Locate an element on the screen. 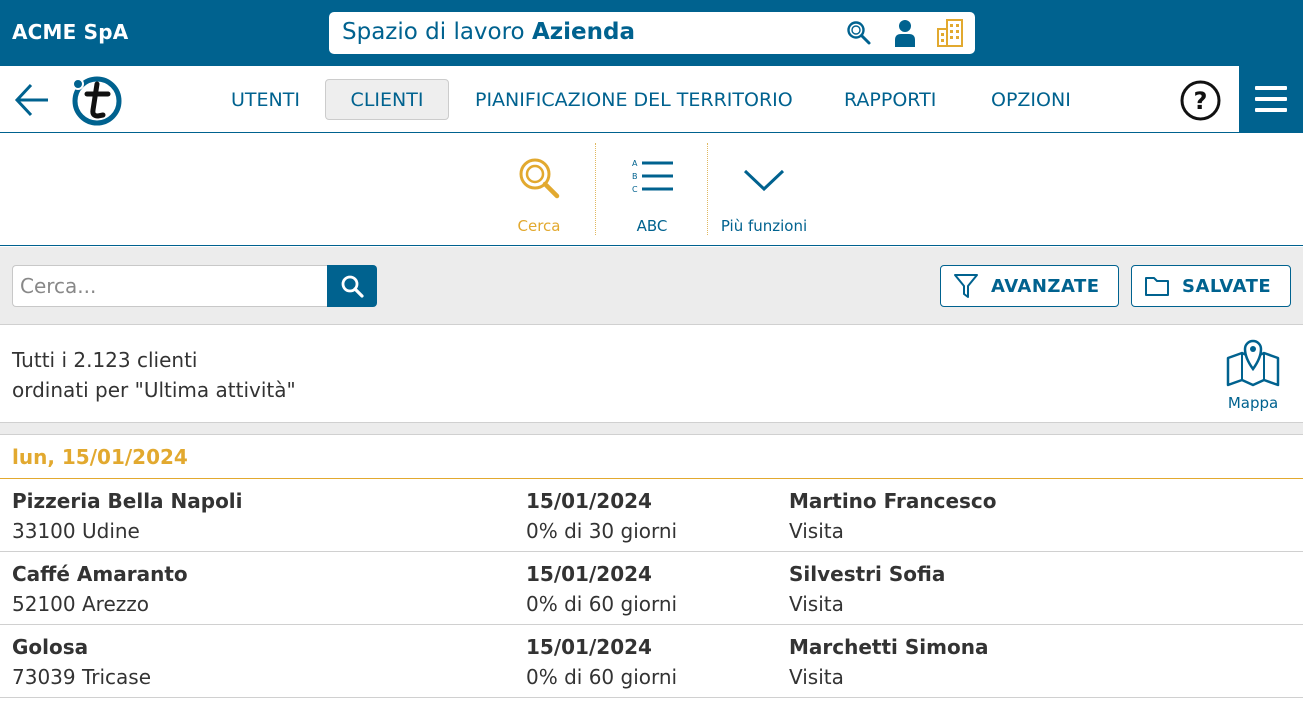  search-button is located at coordinates (352, 286).